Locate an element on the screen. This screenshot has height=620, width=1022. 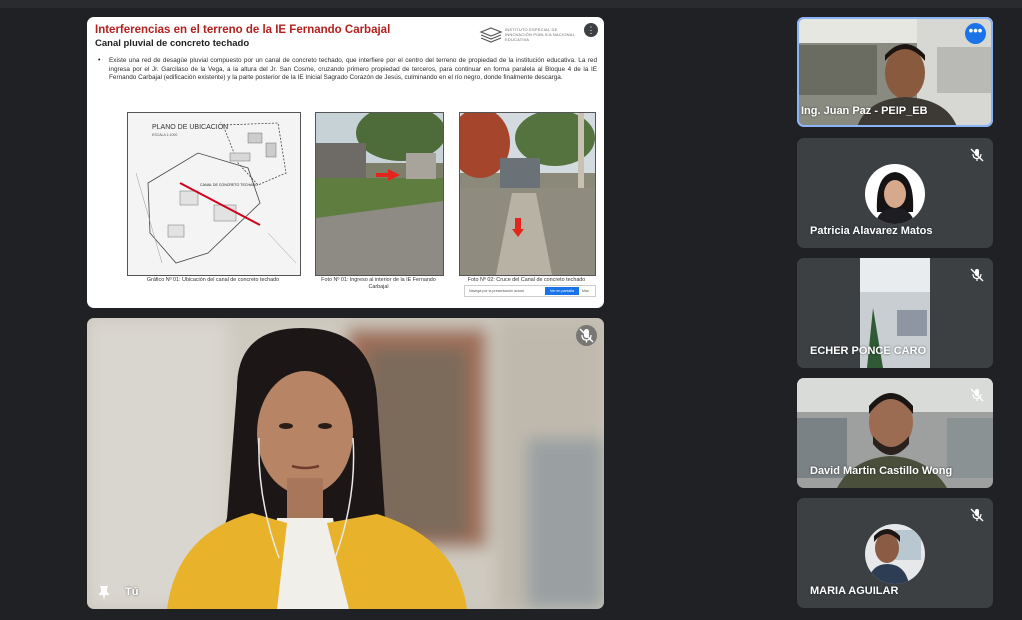
participant-more-options-button: ••• is located at coordinates (975, 33).